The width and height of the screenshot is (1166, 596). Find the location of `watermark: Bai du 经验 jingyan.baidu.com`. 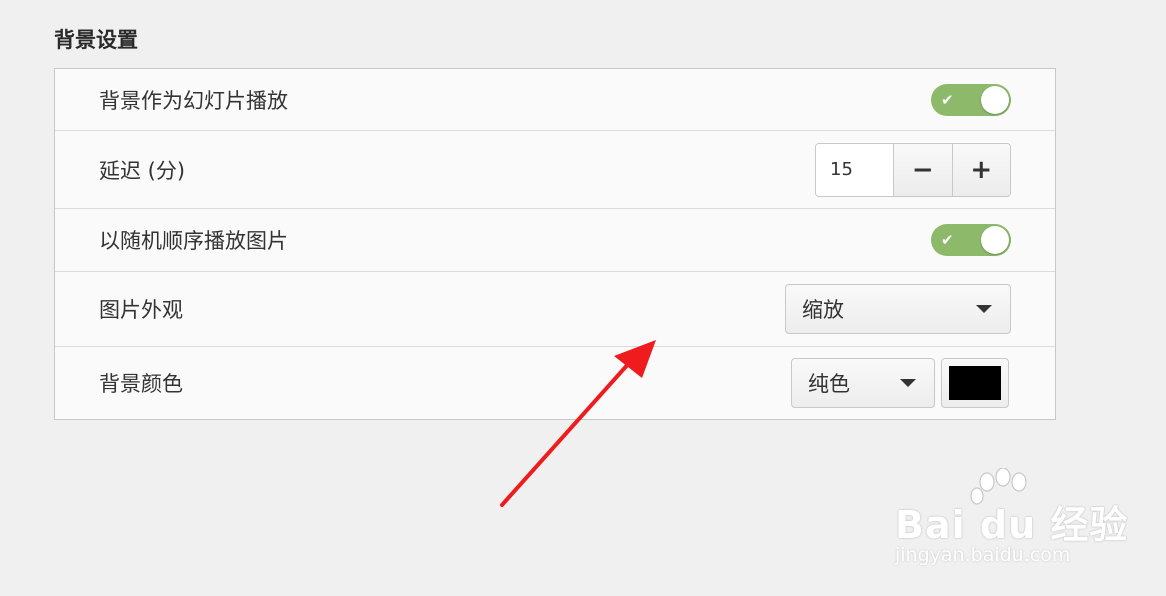

watermark: Bai du 经验 jingyan.baidu.com is located at coordinates (1011, 523).